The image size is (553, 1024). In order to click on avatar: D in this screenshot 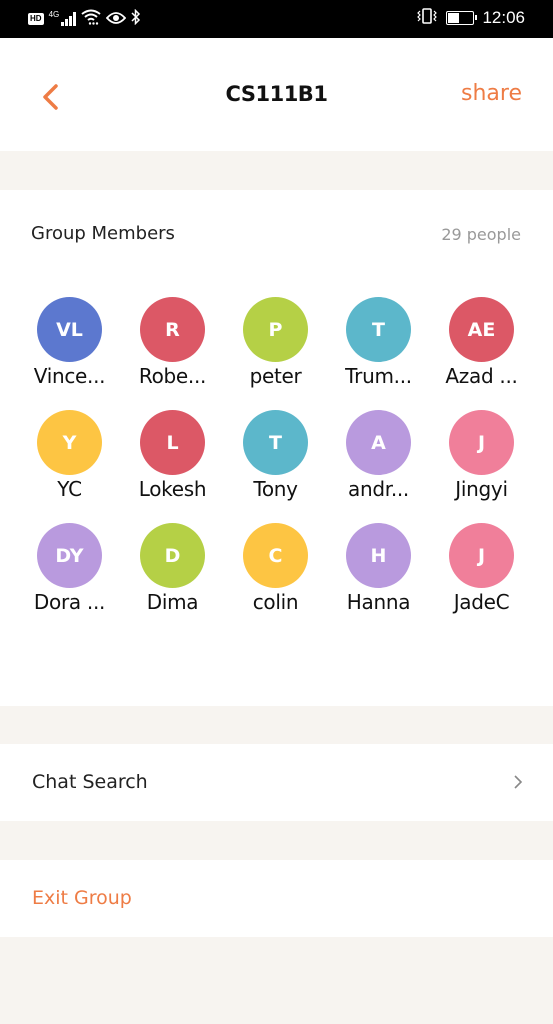, I will do `click(172, 555)`.